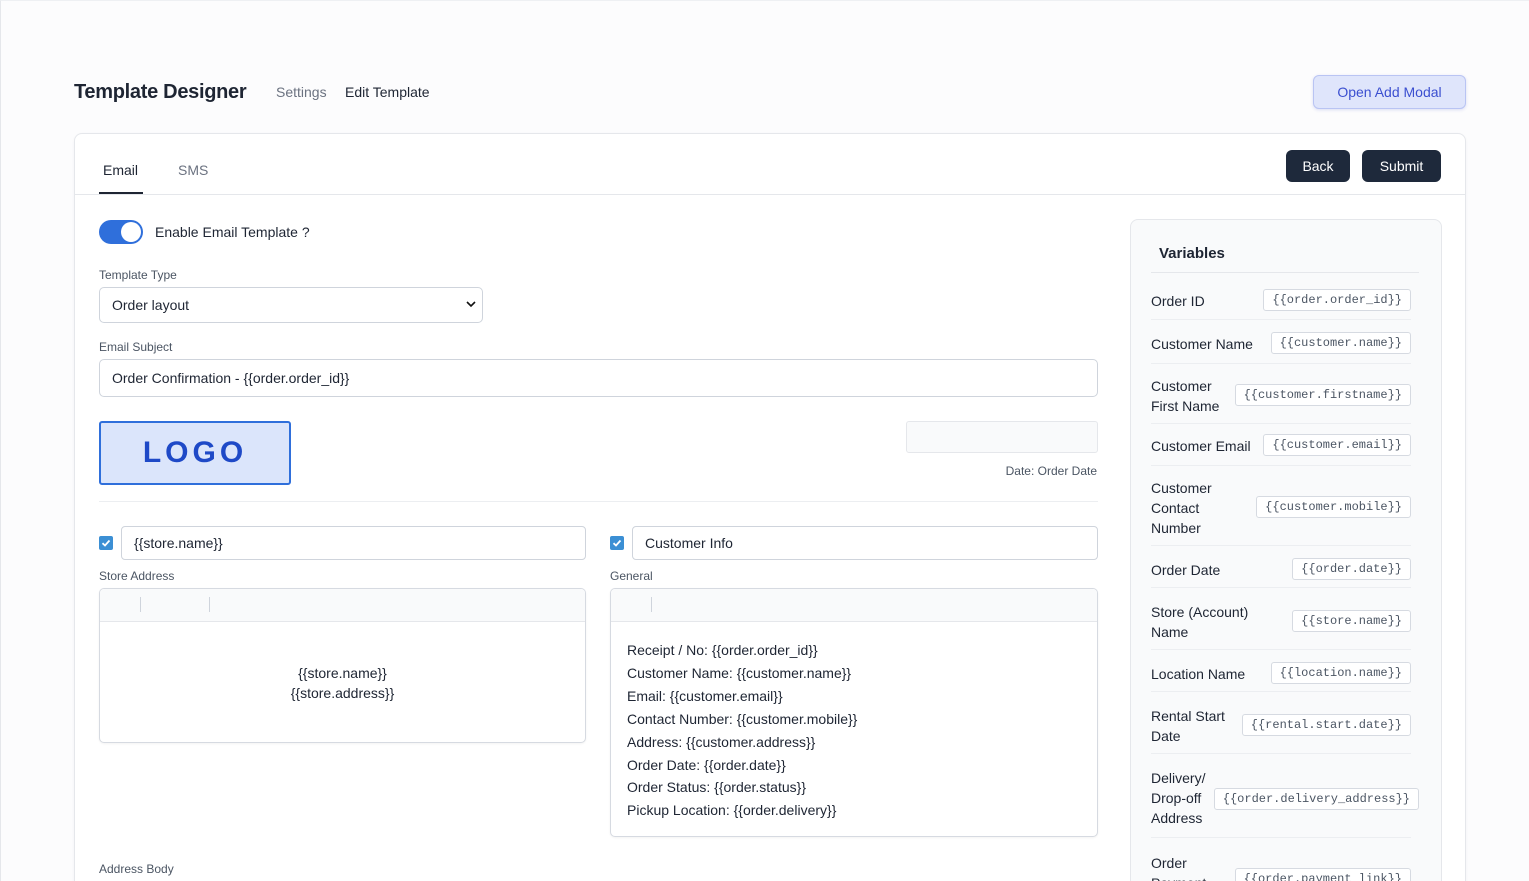  Describe the element at coordinates (706, 764) in the screenshot. I see `general-line: Order Date: {{order.date}}` at that location.